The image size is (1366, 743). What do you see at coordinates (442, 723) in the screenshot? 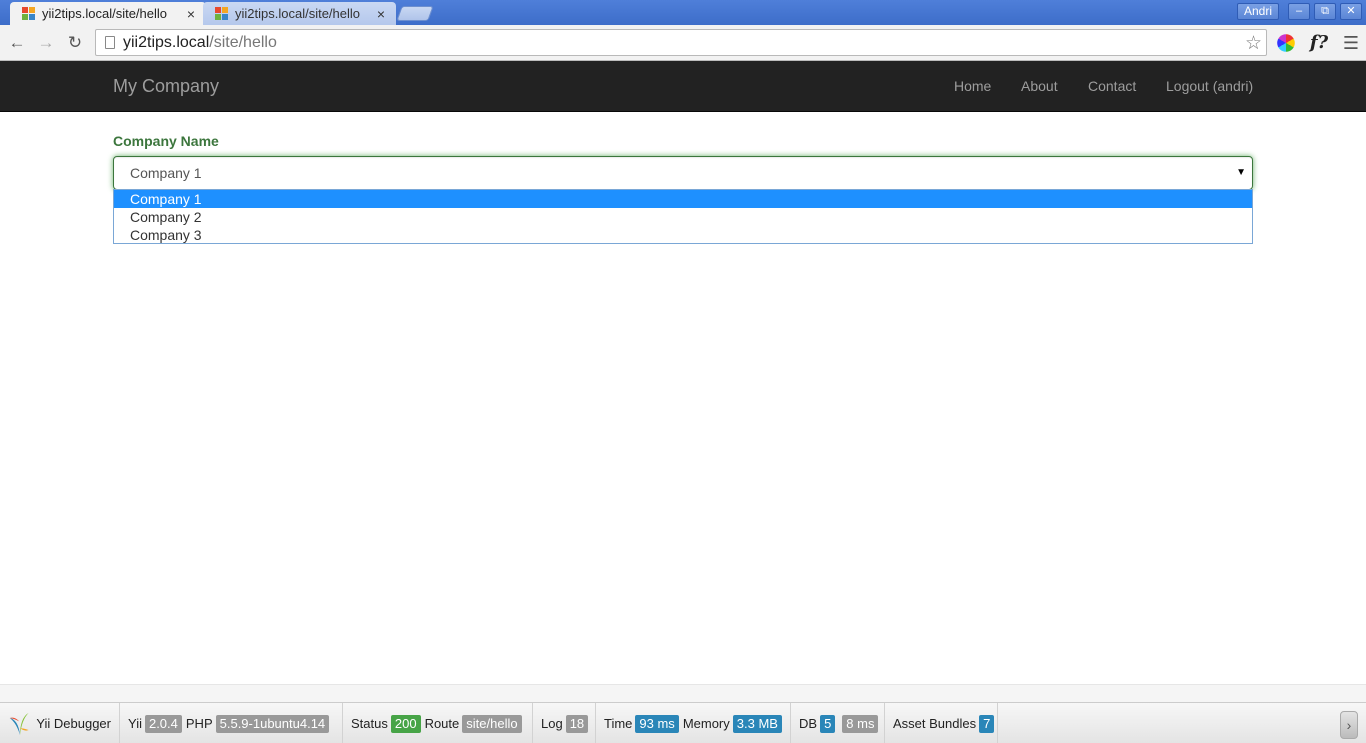
I see `route-label: Route` at bounding box center [442, 723].